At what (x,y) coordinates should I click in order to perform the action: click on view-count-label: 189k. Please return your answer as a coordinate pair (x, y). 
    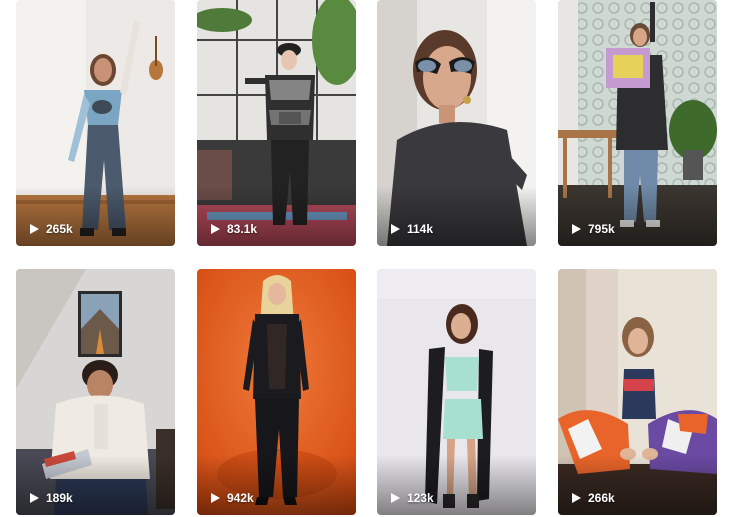
    Looking at the image, I should click on (59, 498).